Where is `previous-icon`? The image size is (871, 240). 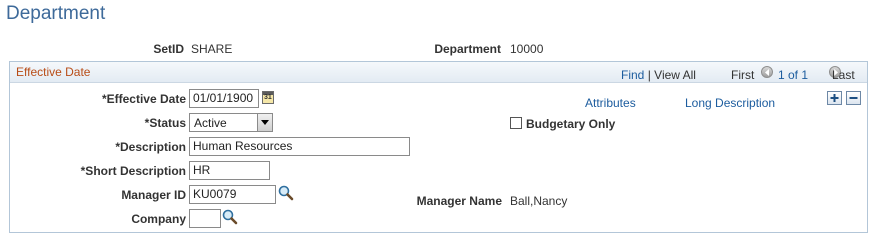 previous-icon is located at coordinates (767, 72).